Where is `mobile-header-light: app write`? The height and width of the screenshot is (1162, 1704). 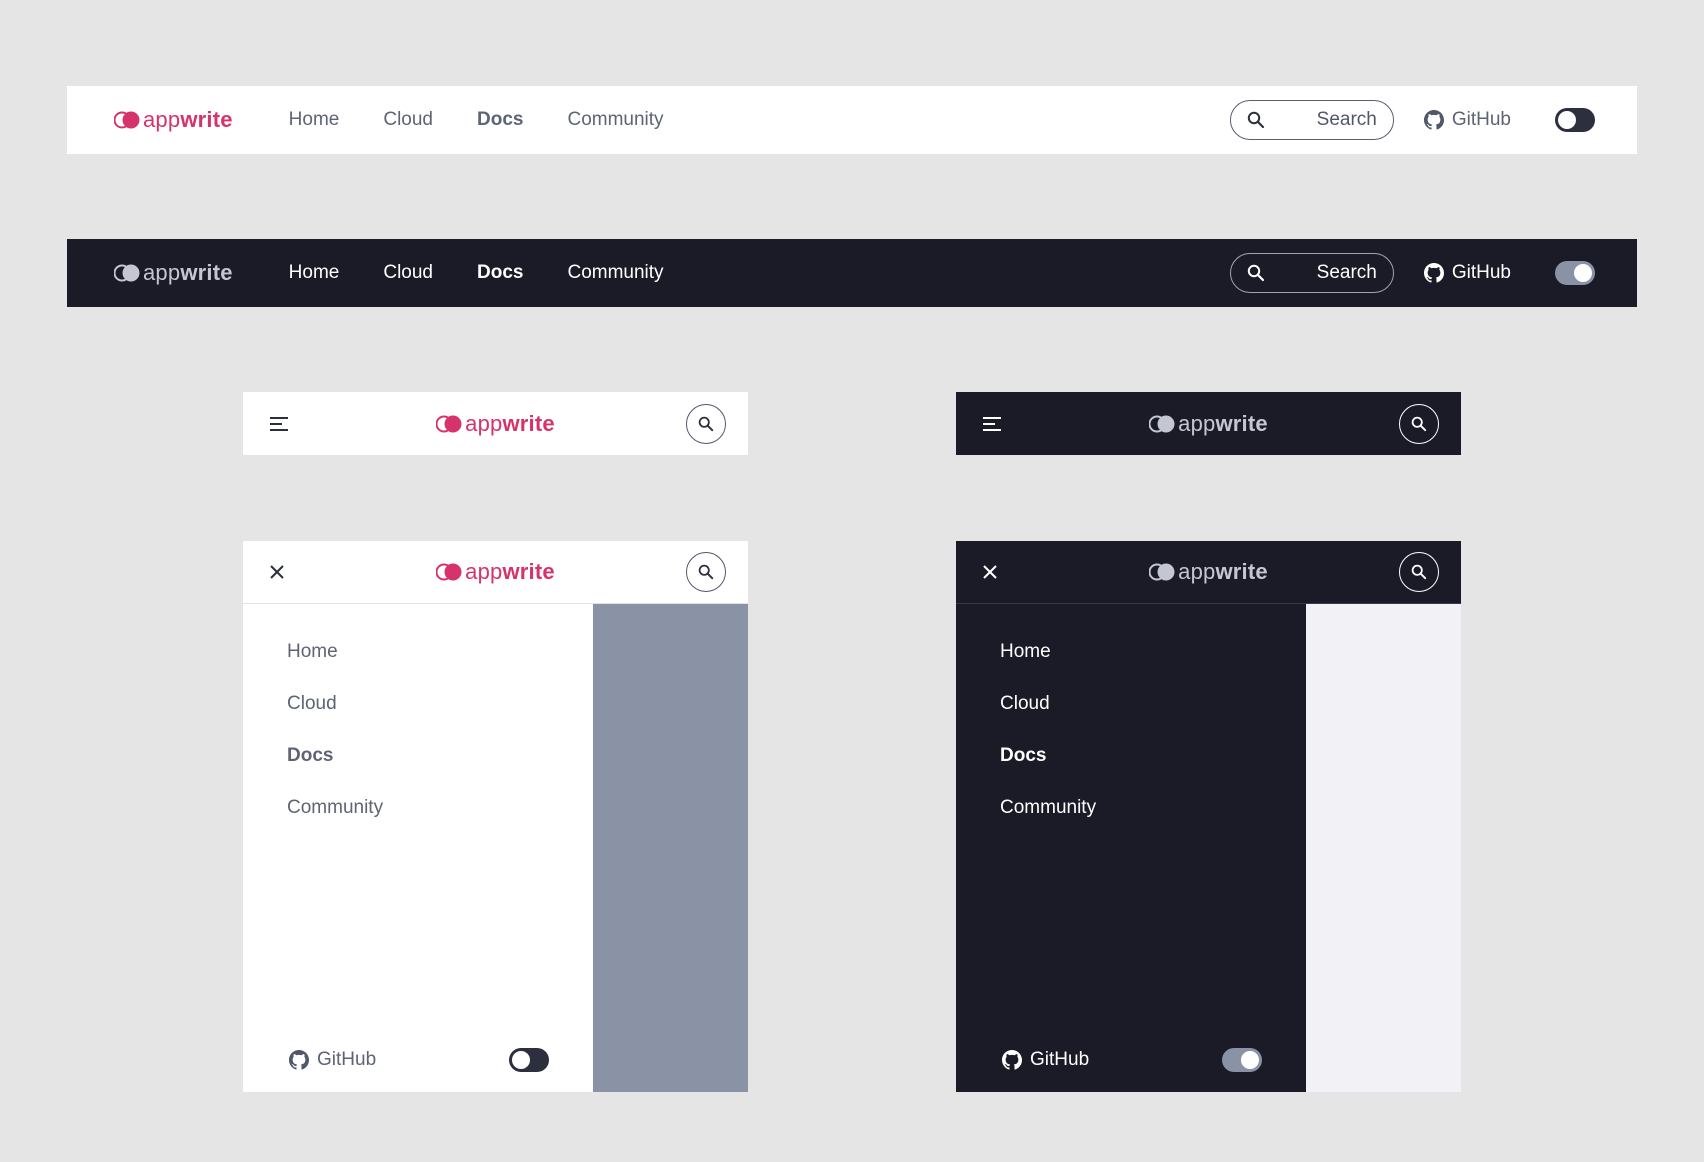 mobile-header-light: app write is located at coordinates (495, 423).